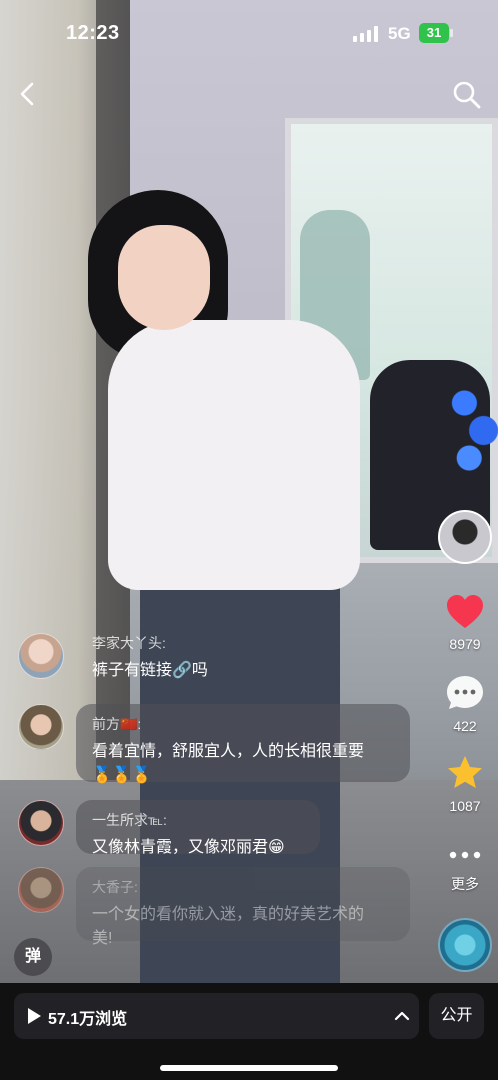 This screenshot has width=498, height=1080. What do you see at coordinates (198, 828) in the screenshot?
I see `comment-bubble: 一生所求℡: 又像林青霞，又像邓丽君😁` at bounding box center [198, 828].